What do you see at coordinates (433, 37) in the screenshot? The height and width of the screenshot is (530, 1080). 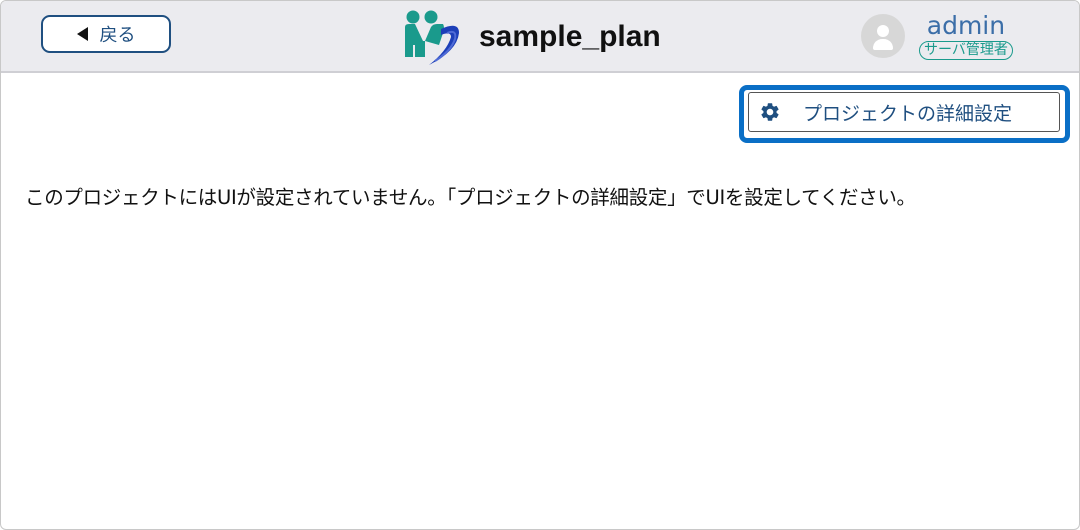 I see `app-logo-icon` at bounding box center [433, 37].